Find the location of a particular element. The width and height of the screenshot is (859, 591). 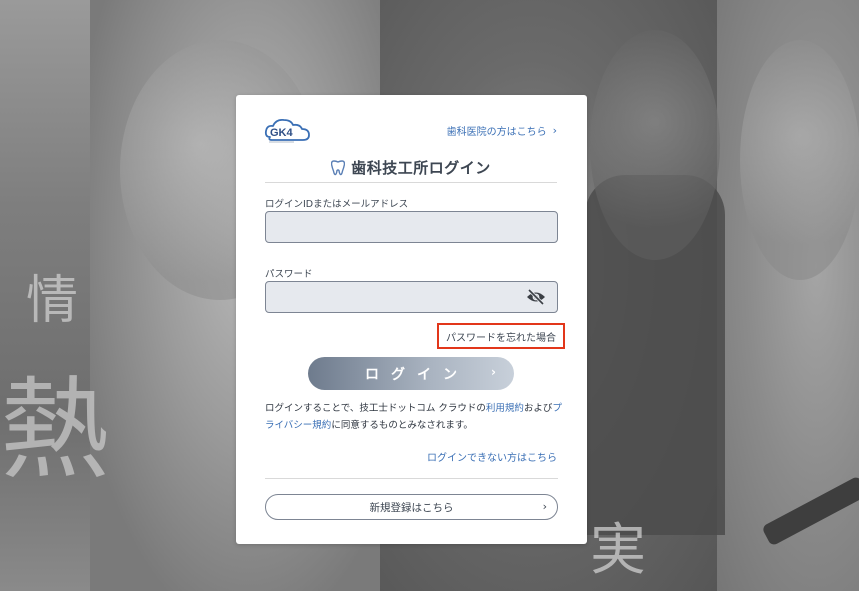

login-button-label: ログイン is located at coordinates (417, 374).